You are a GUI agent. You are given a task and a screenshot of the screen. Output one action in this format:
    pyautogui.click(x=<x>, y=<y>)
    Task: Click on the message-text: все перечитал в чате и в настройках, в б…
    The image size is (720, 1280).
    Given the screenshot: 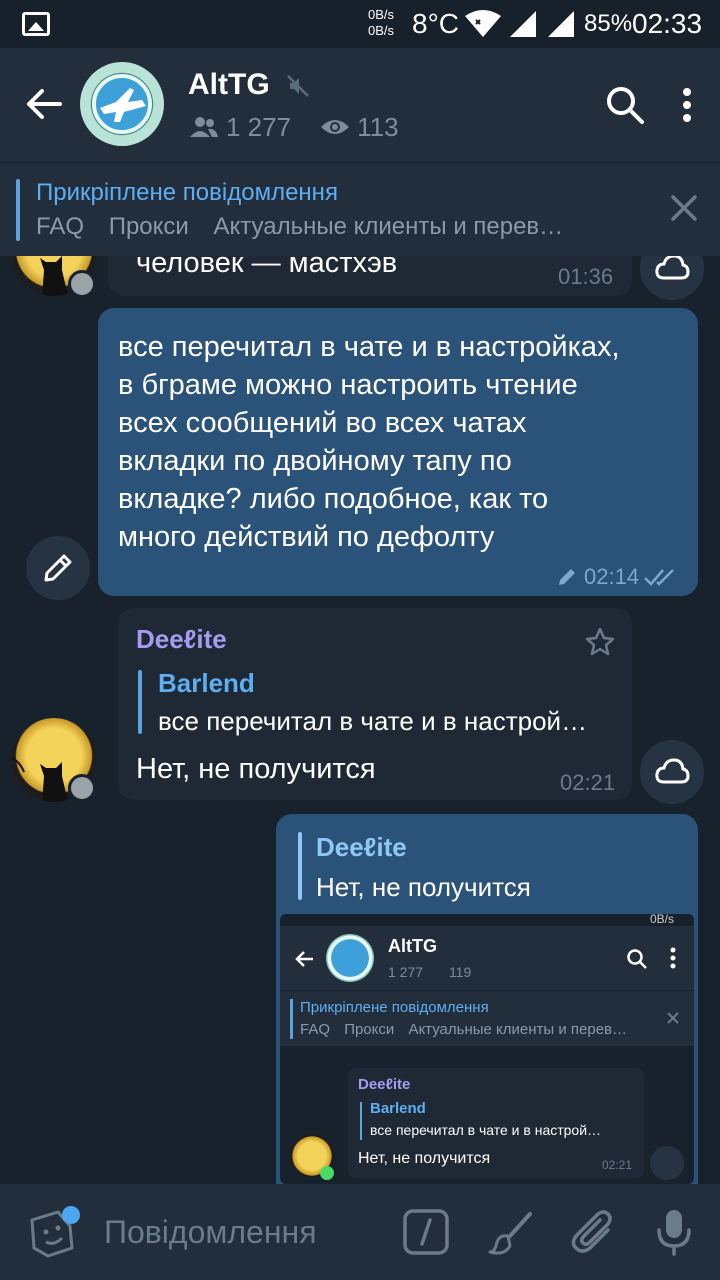 What is the action you would take?
    pyautogui.click(x=403, y=442)
    